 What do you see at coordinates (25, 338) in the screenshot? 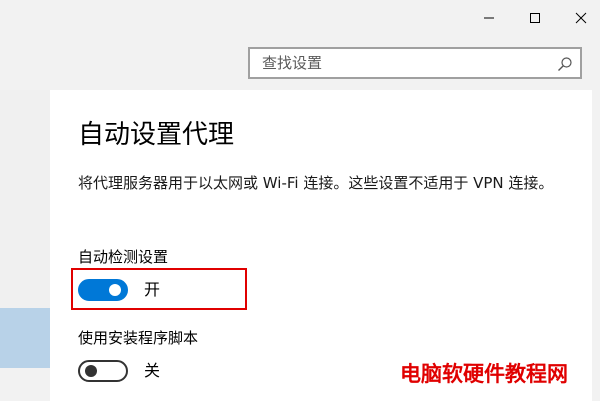
I see `navigation-item-selected` at bounding box center [25, 338].